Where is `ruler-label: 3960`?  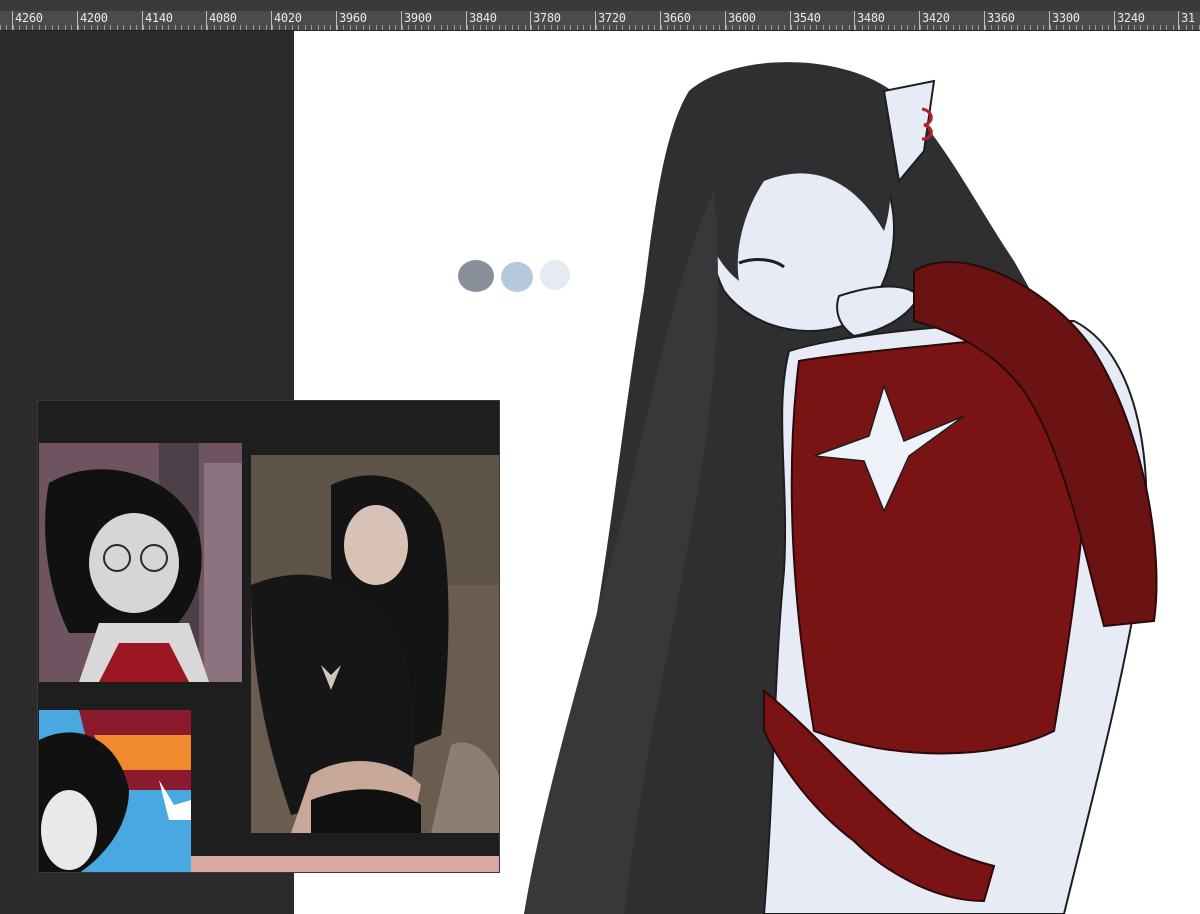
ruler-label: 3960 is located at coordinates (353, 18).